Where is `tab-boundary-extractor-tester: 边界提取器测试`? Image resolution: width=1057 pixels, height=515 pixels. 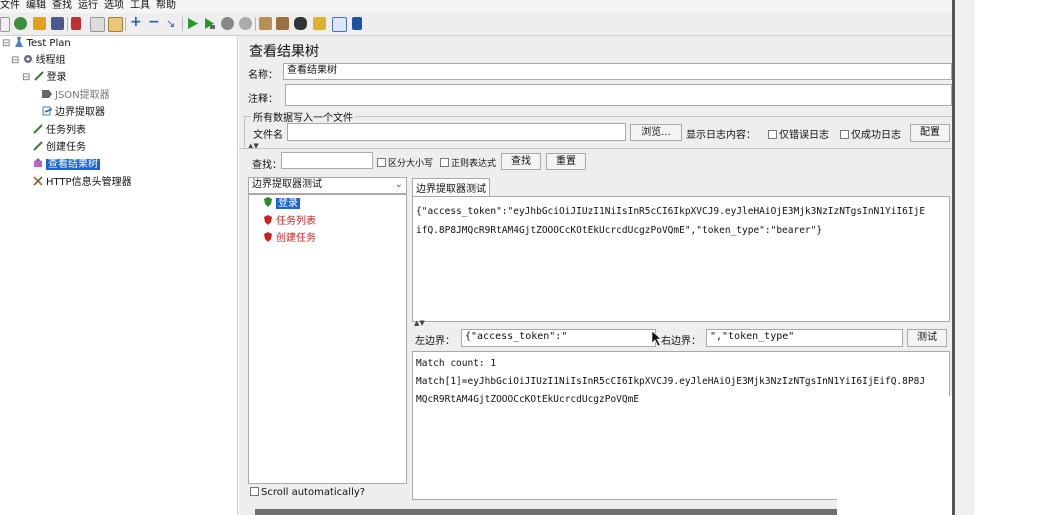
tab-boundary-extractor-tester: 边界提取器测试 is located at coordinates (451, 187).